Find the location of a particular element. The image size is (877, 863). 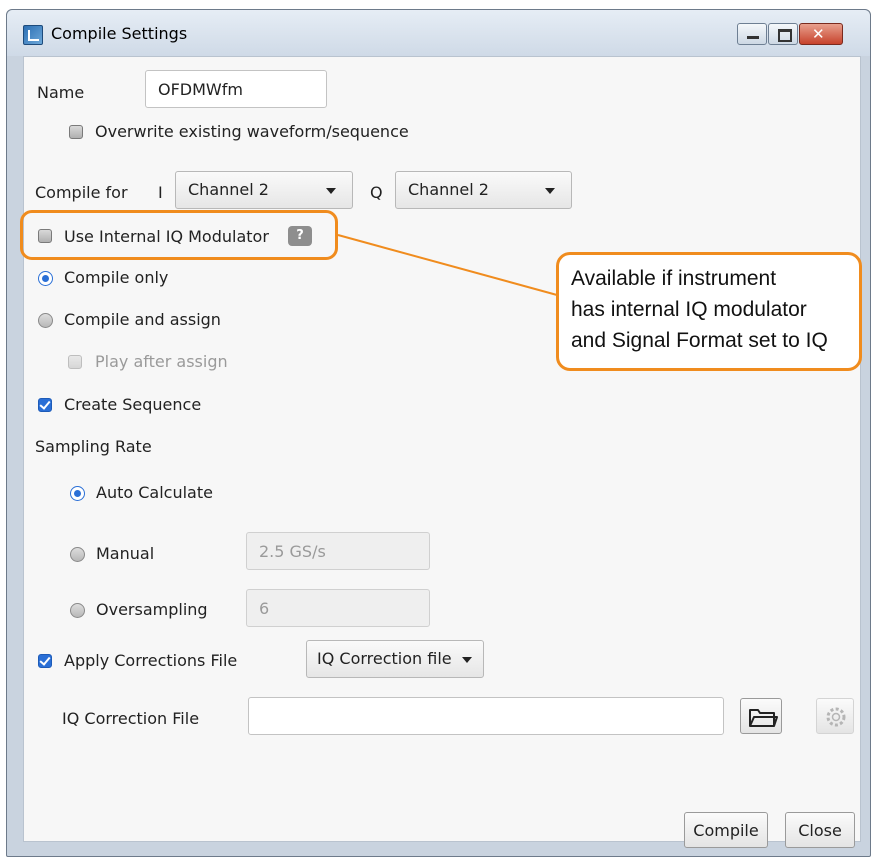

close-button: Close is located at coordinates (820, 830).